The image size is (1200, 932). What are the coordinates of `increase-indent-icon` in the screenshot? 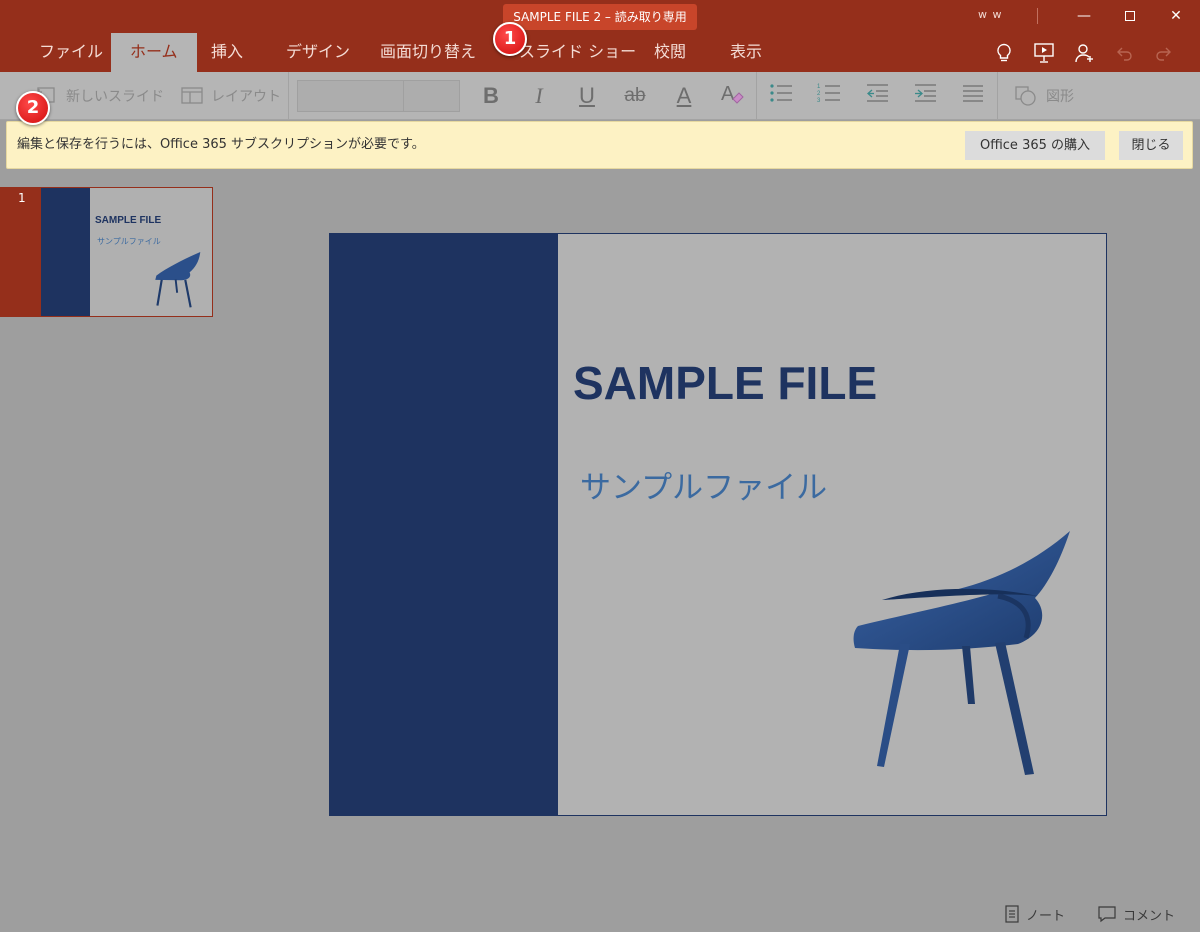 It's located at (925, 93).